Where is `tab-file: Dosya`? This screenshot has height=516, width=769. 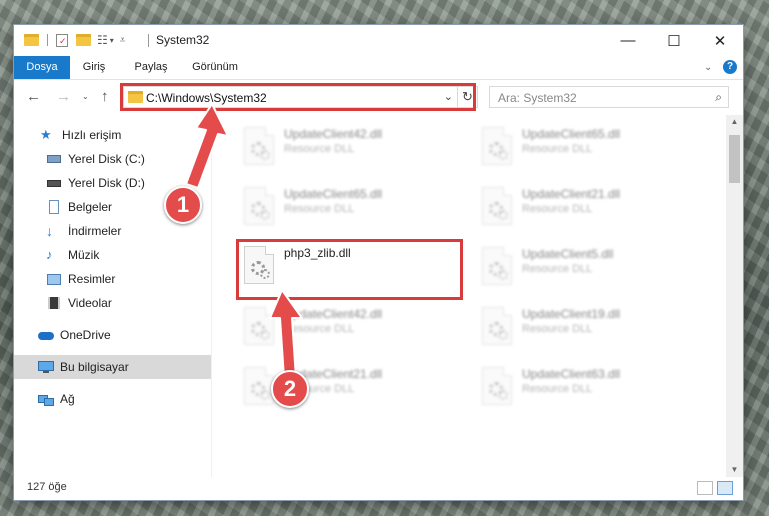
tab-file: Dosya is located at coordinates (42, 67).